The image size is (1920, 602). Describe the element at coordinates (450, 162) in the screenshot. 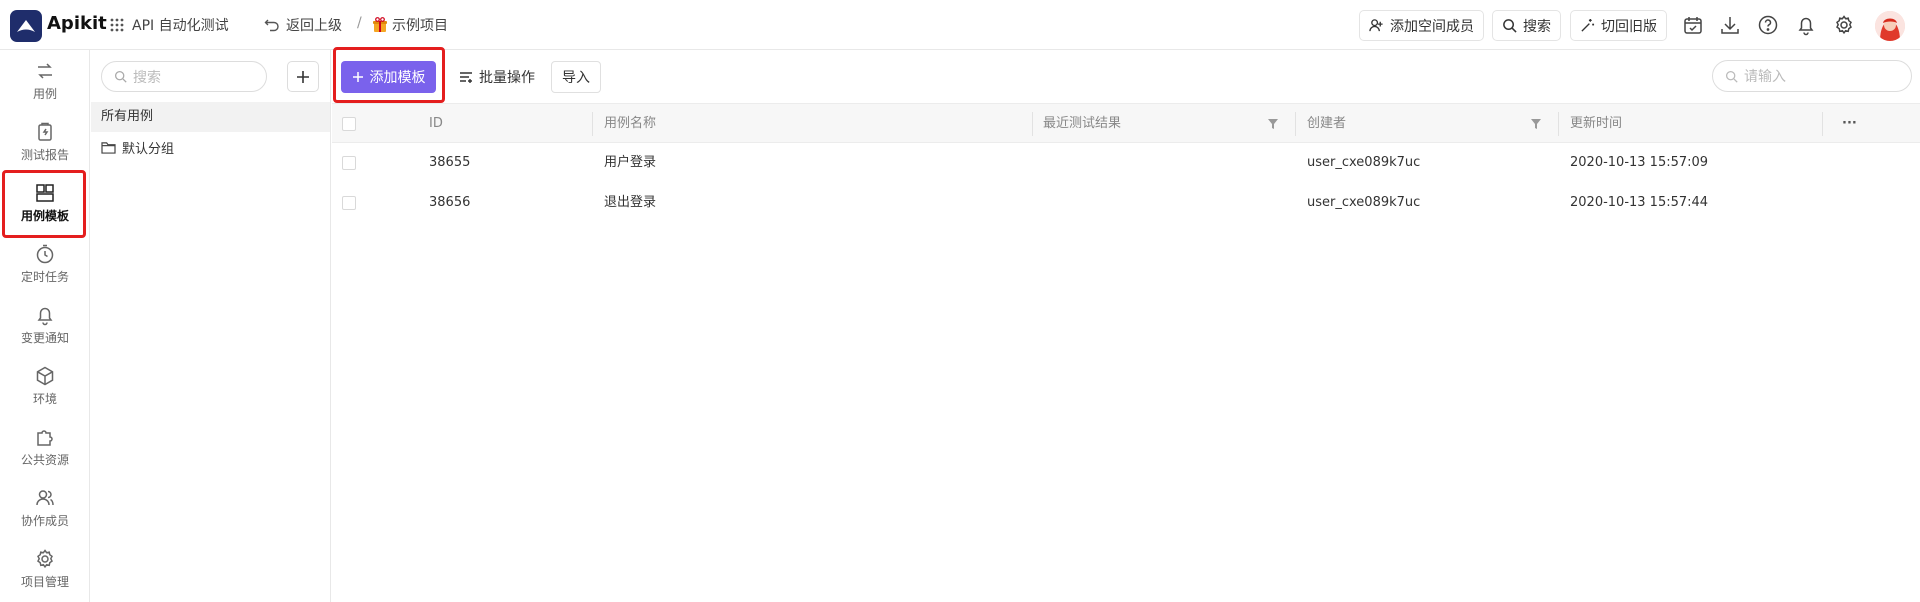

I see `cell-id: 38655` at that location.